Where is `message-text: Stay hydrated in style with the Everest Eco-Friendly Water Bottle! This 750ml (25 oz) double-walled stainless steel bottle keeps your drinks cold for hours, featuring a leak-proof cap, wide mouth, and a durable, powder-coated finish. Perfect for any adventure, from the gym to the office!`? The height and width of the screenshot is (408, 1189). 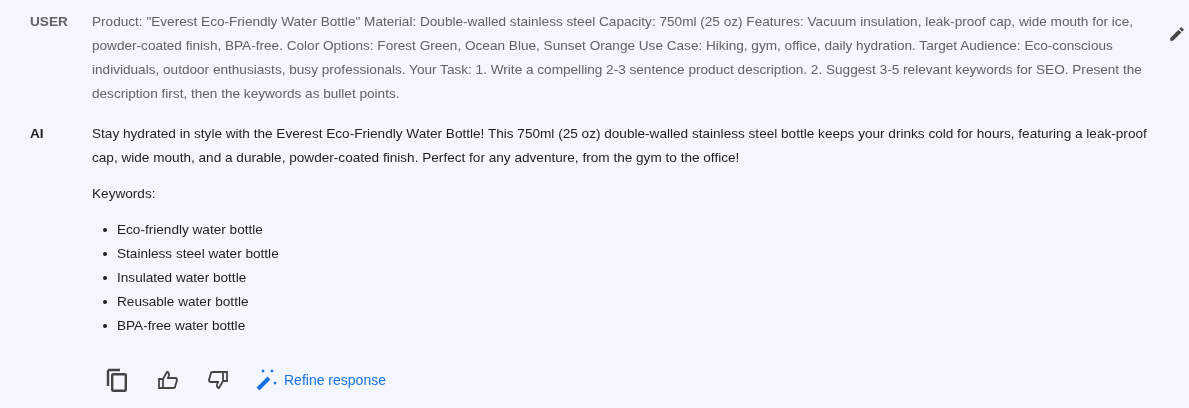
message-text: Stay hydrated in style with the Everest Eco-Friendly Water Bottle! This 750ml (25 oz) double-walled stainless steel bottle keeps your drinks cold for hours, featuring a leak-proof cap, wide mouth, and a durable, powder-coated finish. Perfect for any adventure, from the gym to the office! is located at coordinates (620, 146).